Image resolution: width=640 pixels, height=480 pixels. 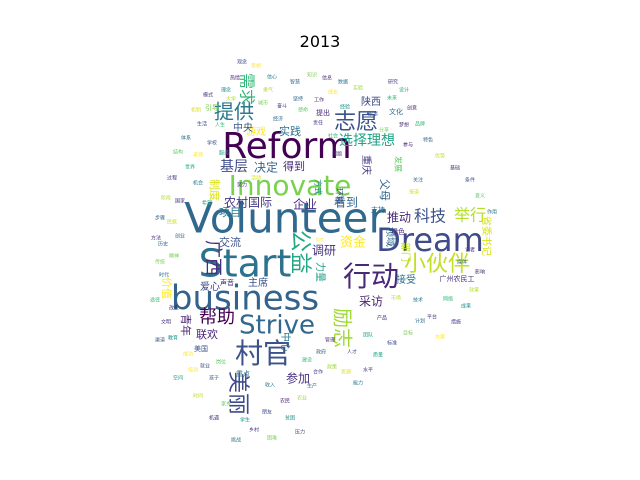 What do you see at coordinates (294, 166) in the screenshot?
I see `cloud-word: 得到` at bounding box center [294, 166].